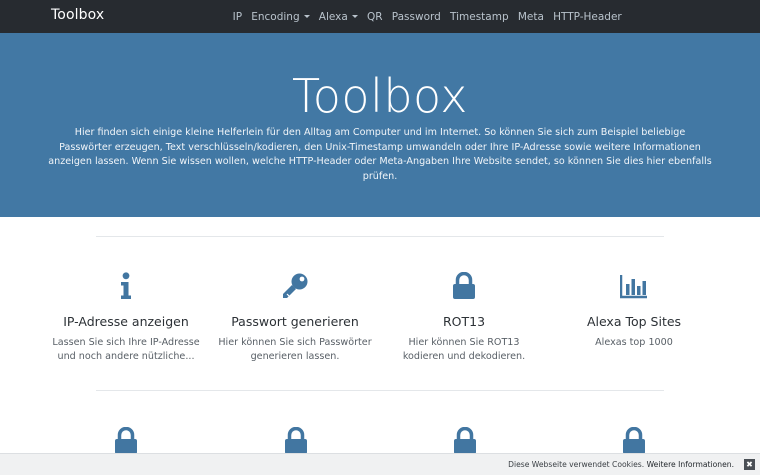 This screenshot has width=760, height=475. Describe the element at coordinates (275, 16) in the screenshot. I see `nav-item-label: Encoding` at that location.